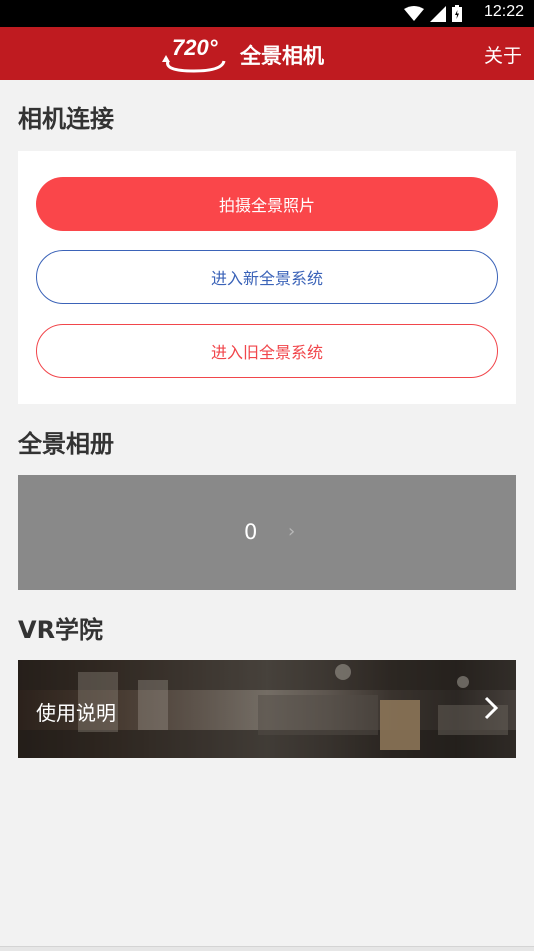  What do you see at coordinates (267, 204) in the screenshot?
I see `capture-panorama-button: 拍摄全景照片` at bounding box center [267, 204].